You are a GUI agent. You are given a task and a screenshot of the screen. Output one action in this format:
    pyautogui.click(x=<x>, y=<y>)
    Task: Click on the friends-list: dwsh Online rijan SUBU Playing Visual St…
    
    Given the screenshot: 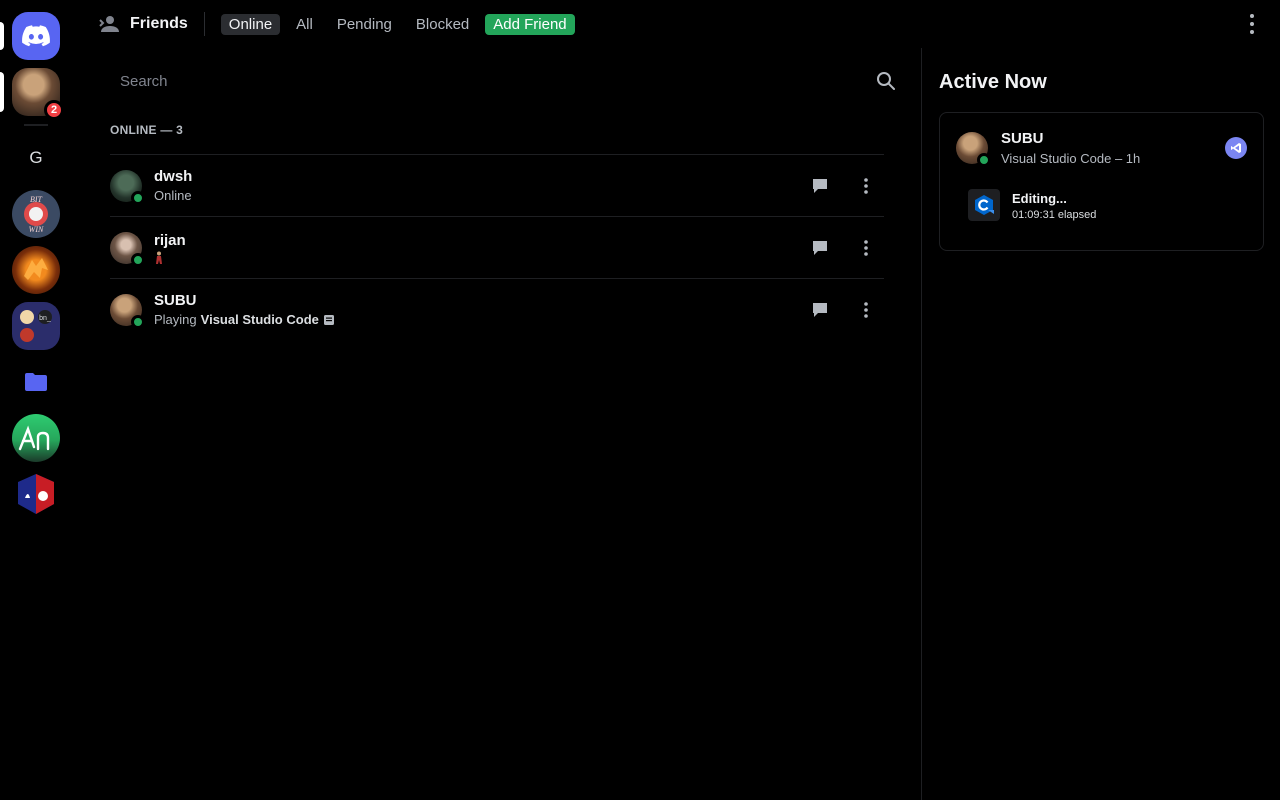 What is the action you would take?
    pyautogui.click(x=497, y=247)
    